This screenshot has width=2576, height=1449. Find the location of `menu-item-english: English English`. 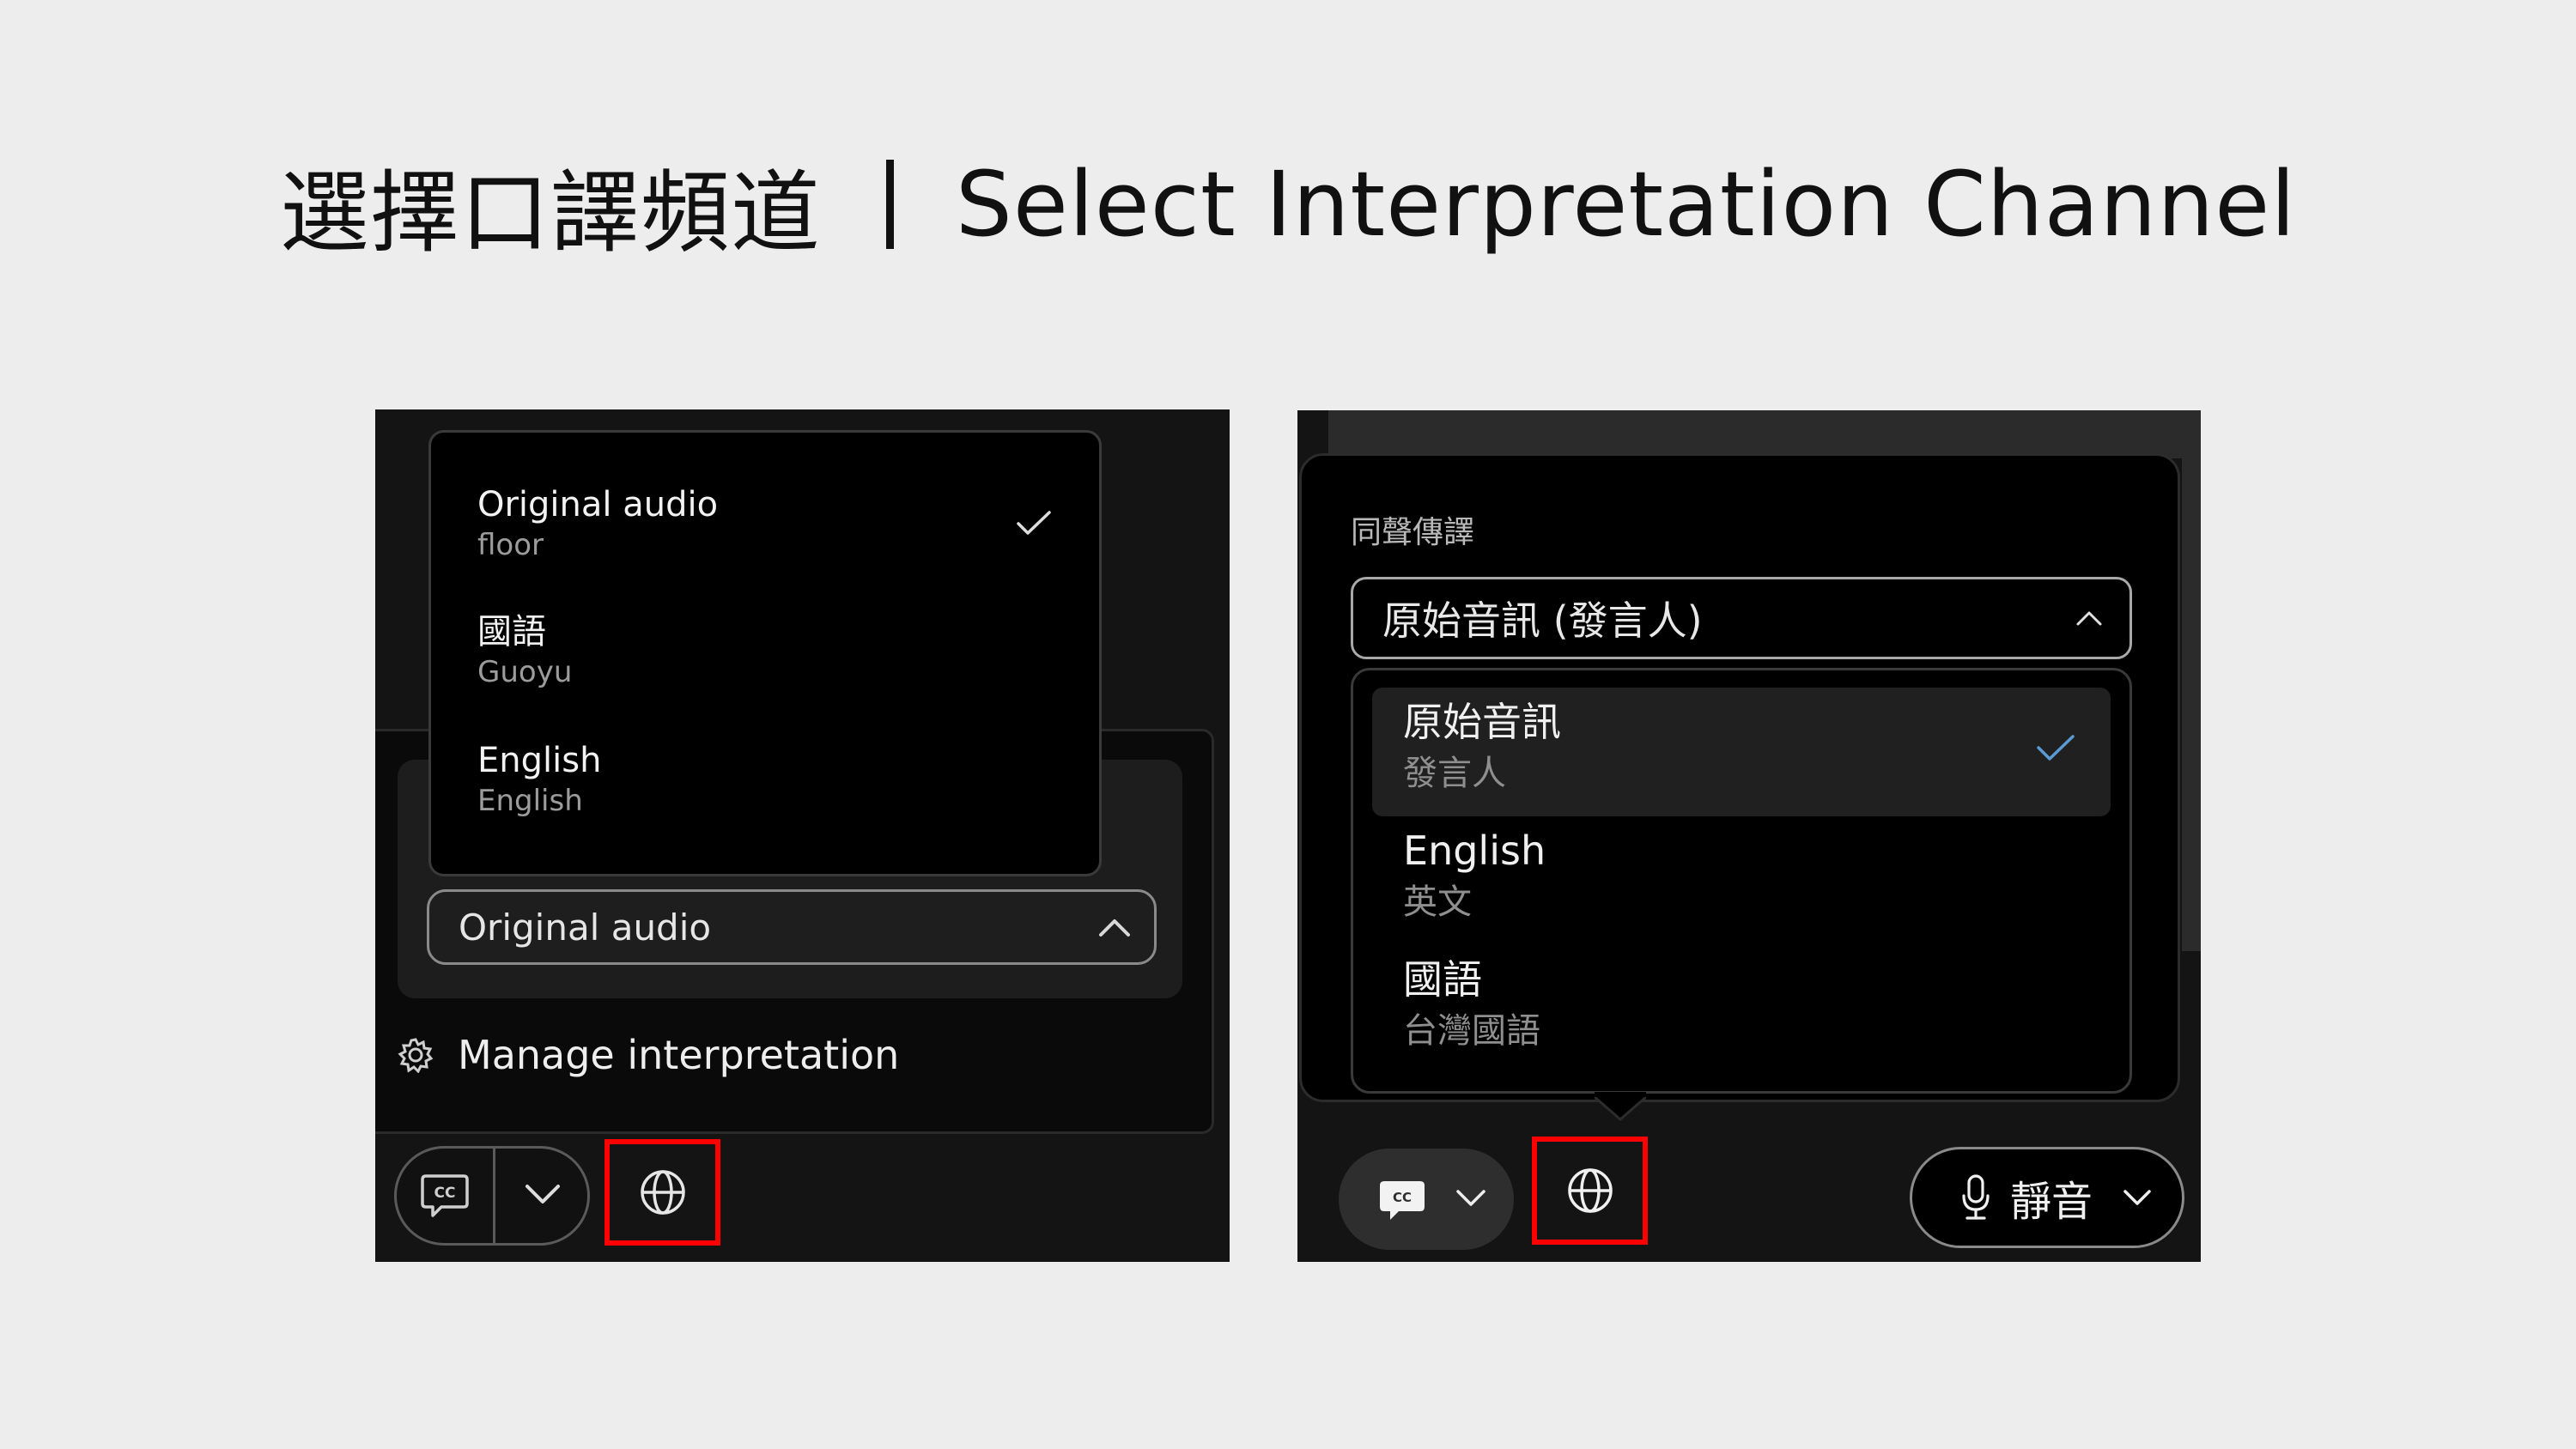

menu-item-english: English English is located at coordinates (539, 780).